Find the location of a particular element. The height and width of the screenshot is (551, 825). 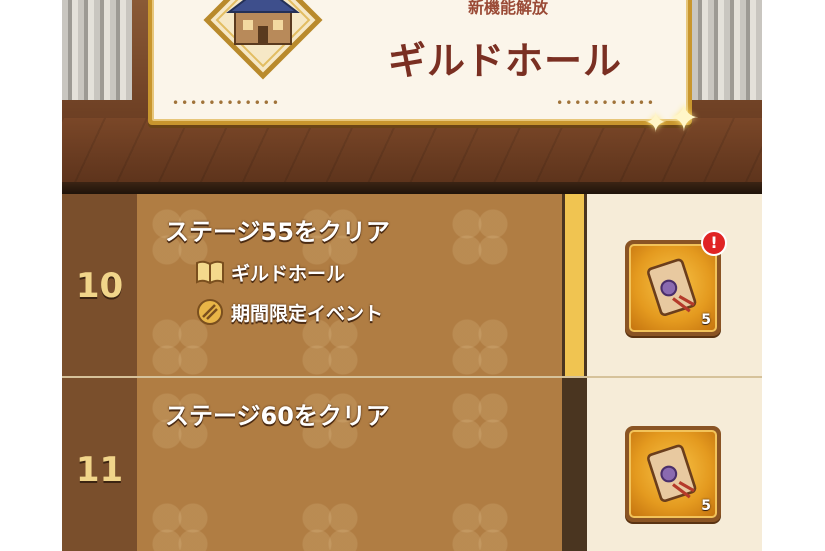

header-divider is located at coordinates (412, 188).